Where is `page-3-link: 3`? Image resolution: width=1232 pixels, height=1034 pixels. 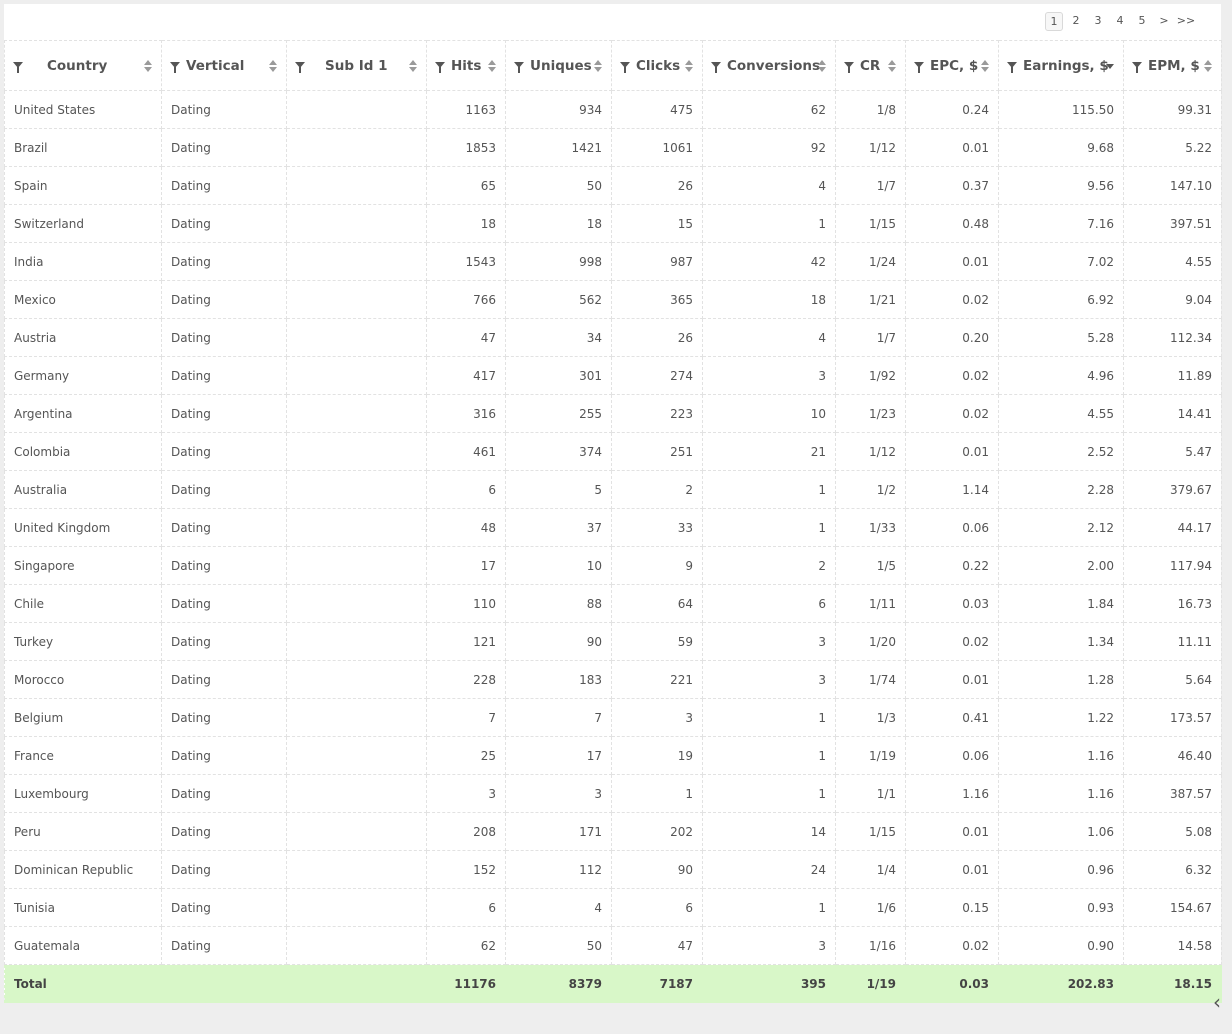 page-3-link: 3 is located at coordinates (1098, 21).